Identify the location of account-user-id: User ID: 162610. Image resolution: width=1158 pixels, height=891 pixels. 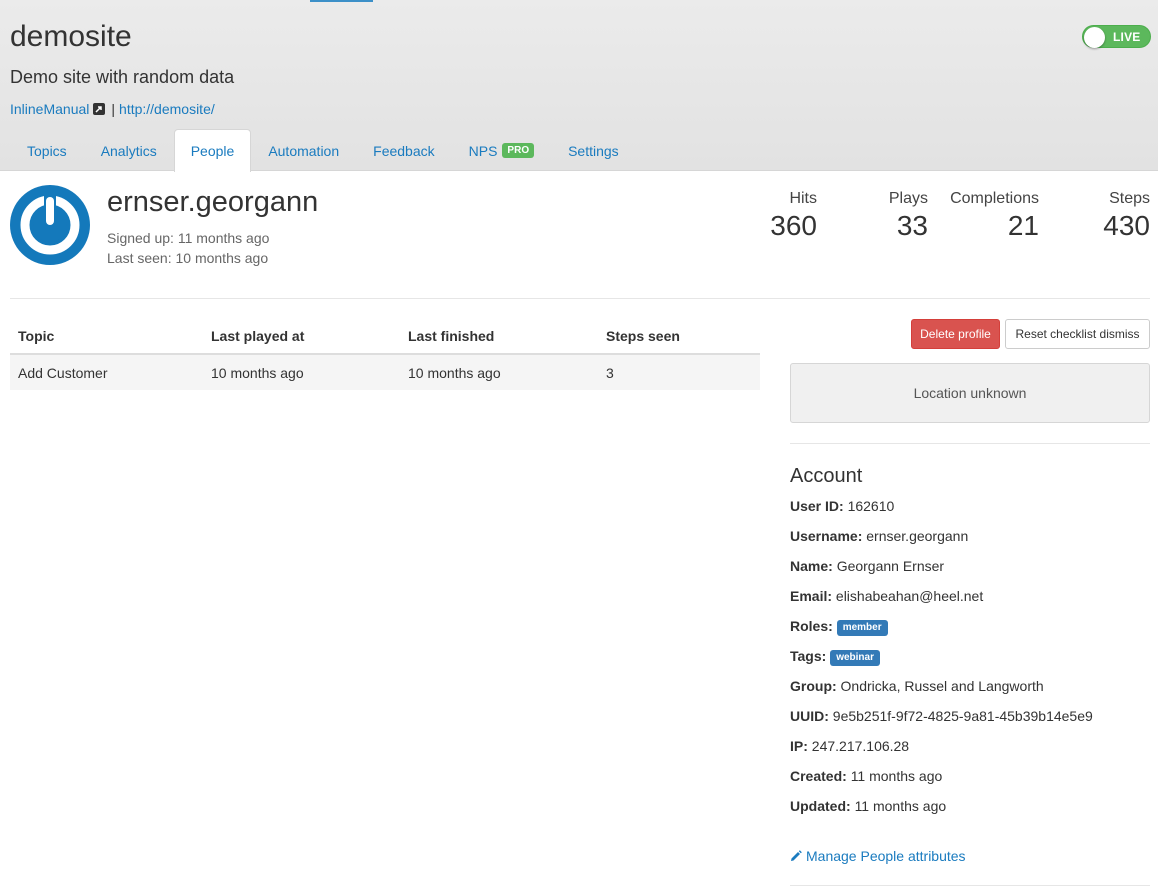
(842, 506).